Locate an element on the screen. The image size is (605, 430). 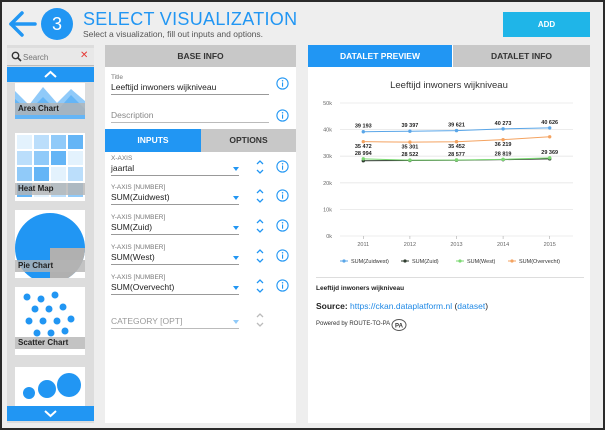
legend-label: SUM(Zuidwest) is located at coordinates (370, 262).